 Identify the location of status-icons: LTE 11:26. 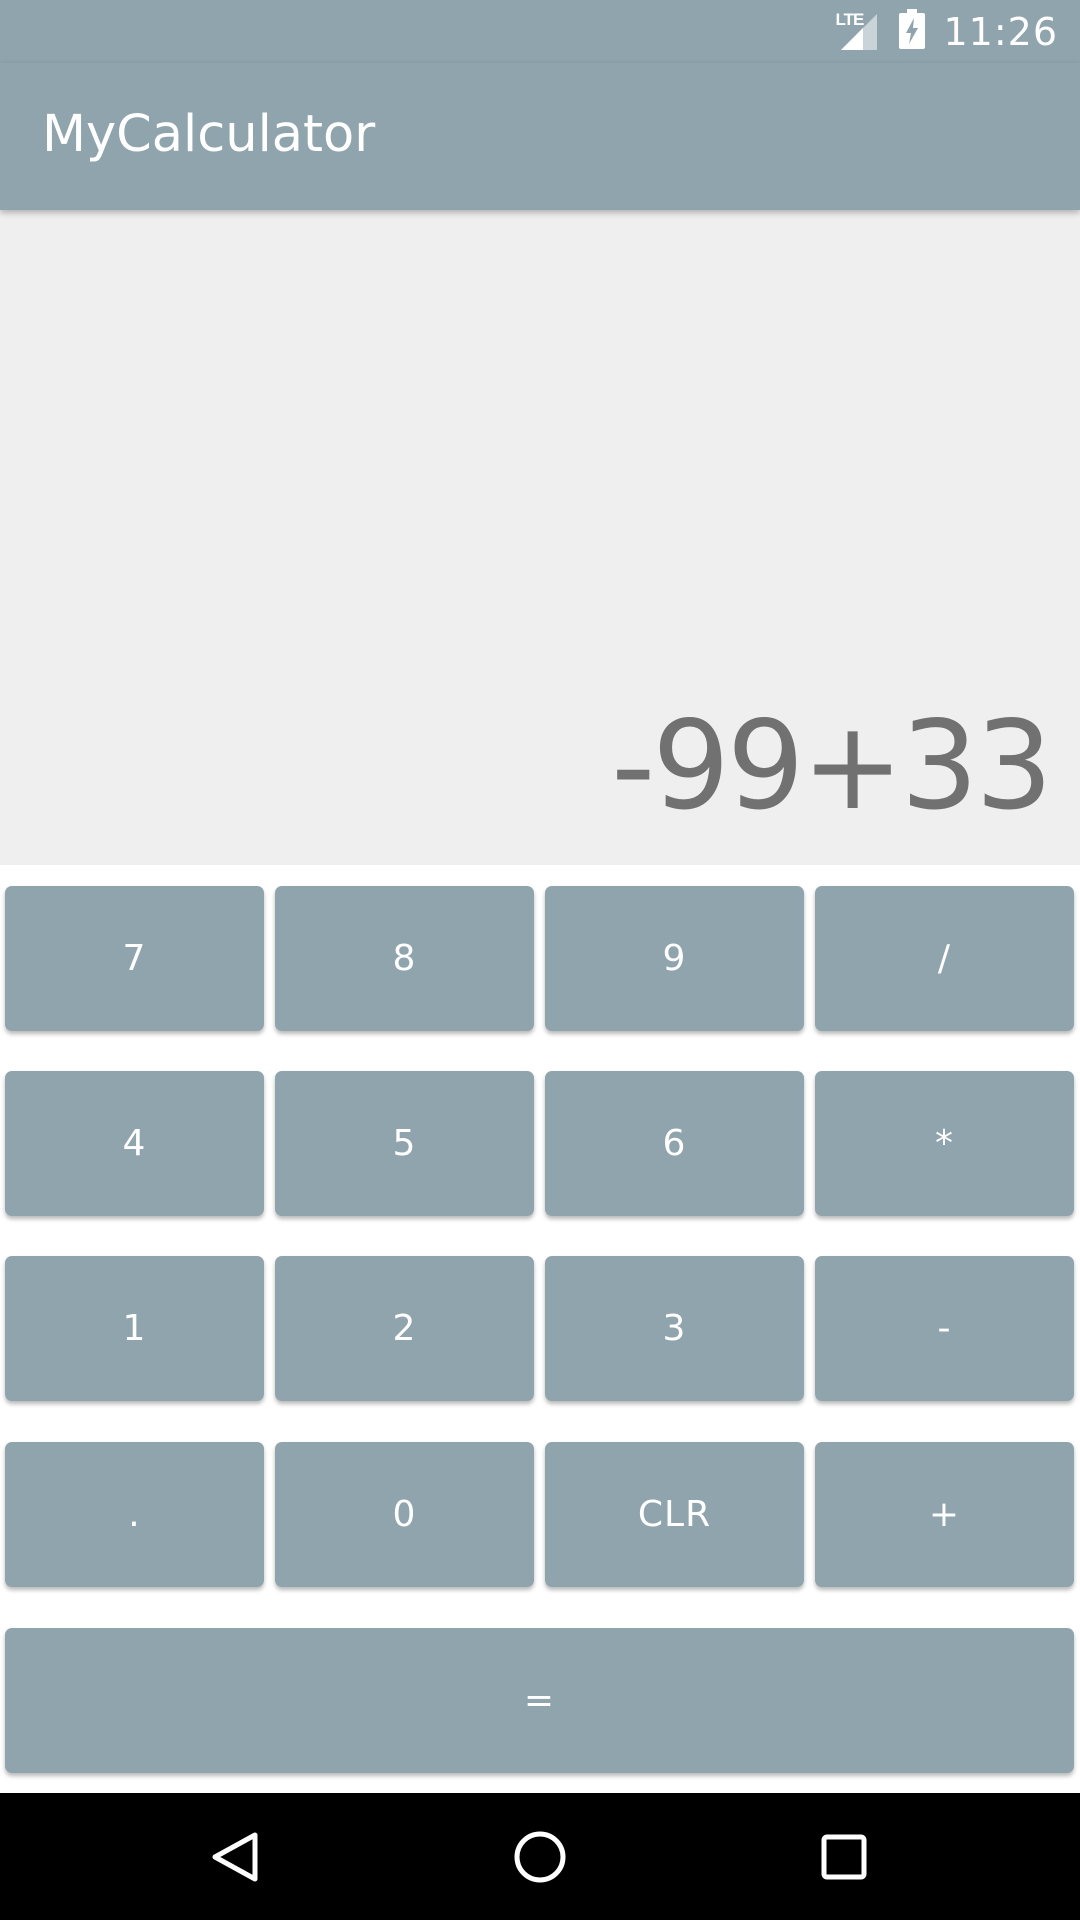
(945, 31).